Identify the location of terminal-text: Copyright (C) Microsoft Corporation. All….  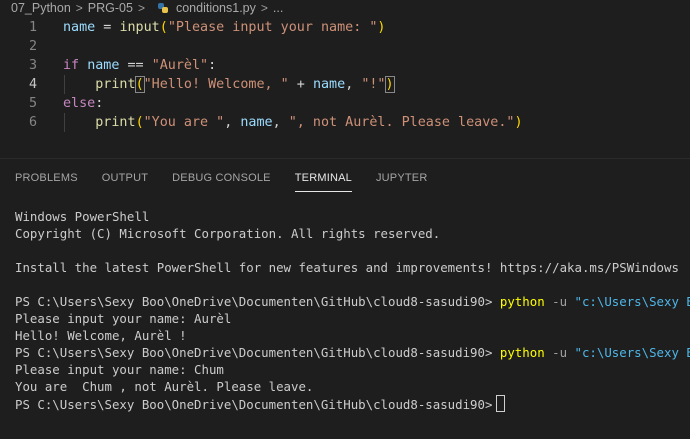
(228, 233).